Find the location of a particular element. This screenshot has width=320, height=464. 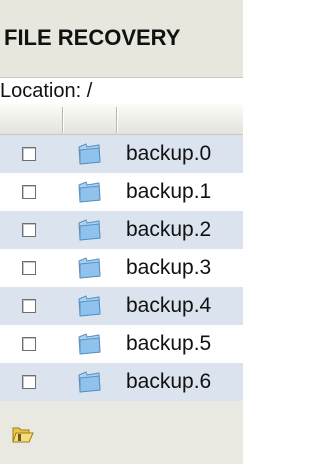

panel-footer is located at coordinates (121, 432).